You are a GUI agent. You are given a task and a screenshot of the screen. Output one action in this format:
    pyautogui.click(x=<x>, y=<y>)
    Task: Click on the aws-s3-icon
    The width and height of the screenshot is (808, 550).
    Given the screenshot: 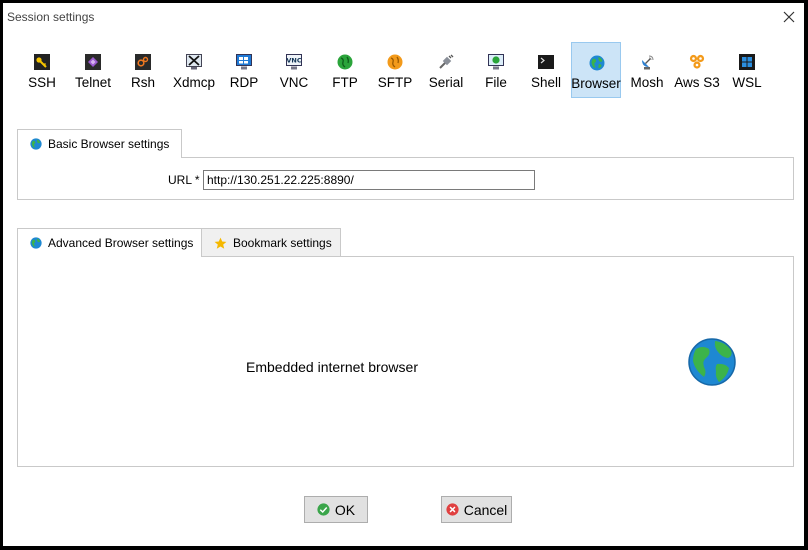 What is the action you would take?
    pyautogui.click(x=697, y=61)
    